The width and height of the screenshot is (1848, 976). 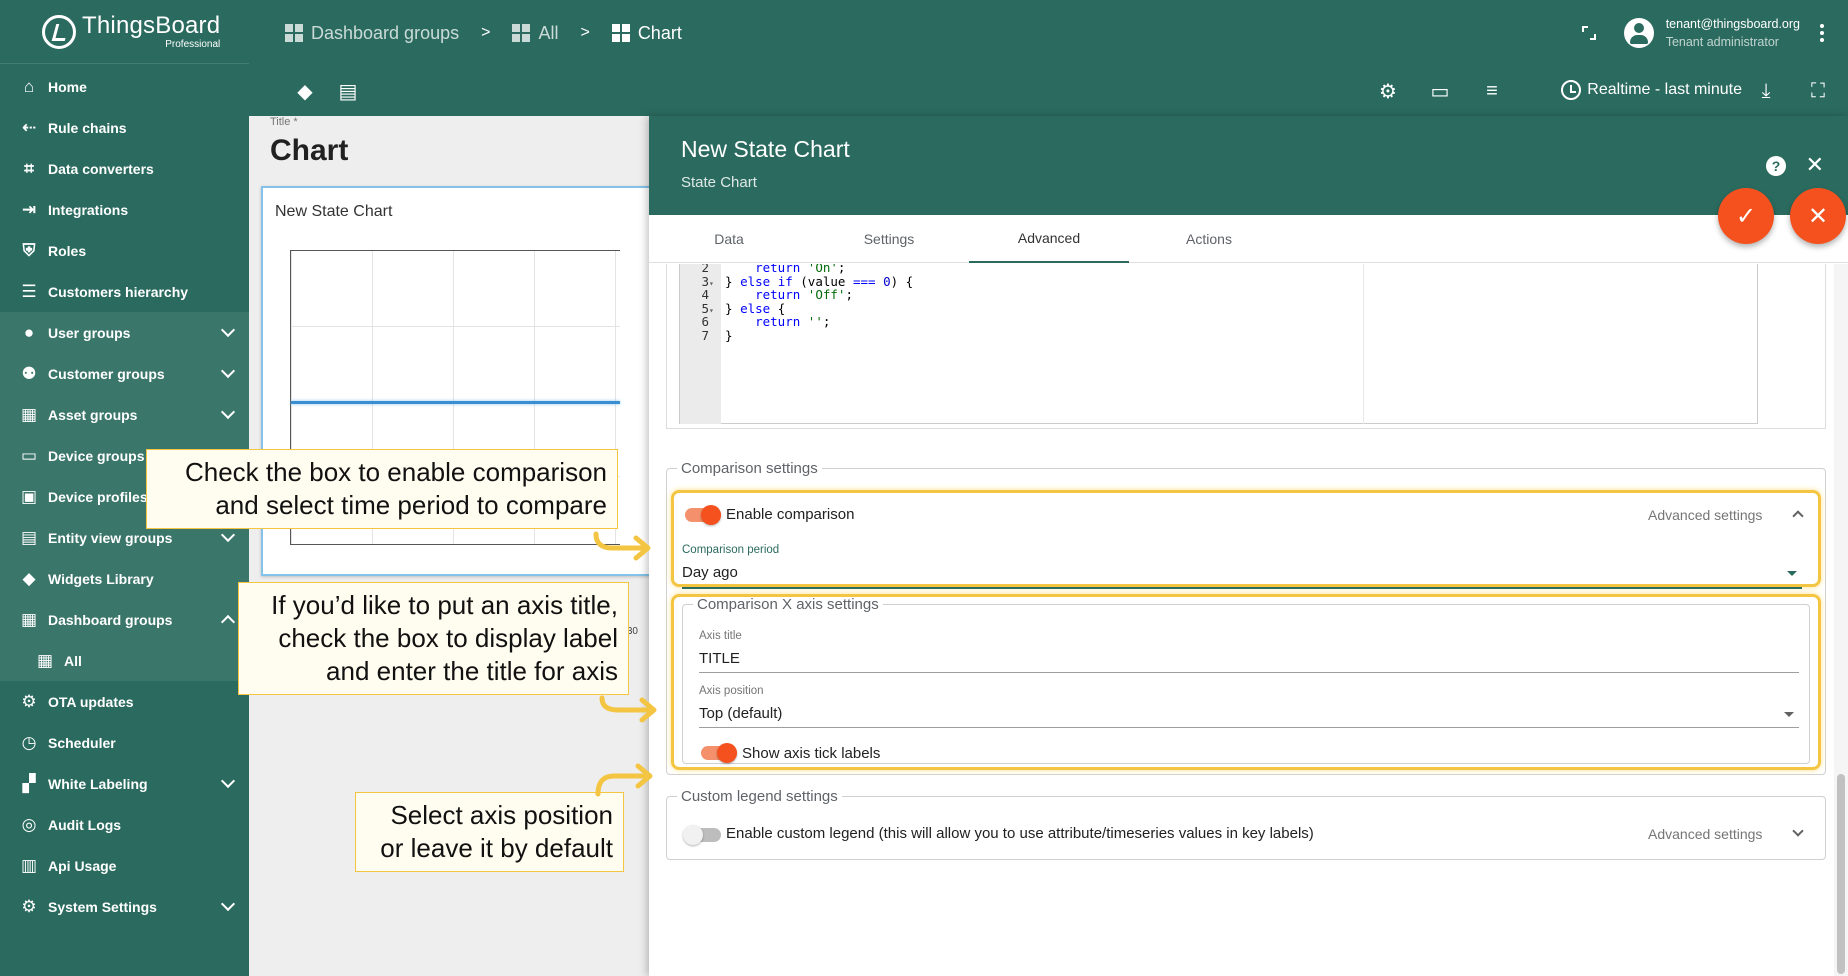 I want to click on sidebar-item-roles: ⛨ Roles, so click(x=124, y=250).